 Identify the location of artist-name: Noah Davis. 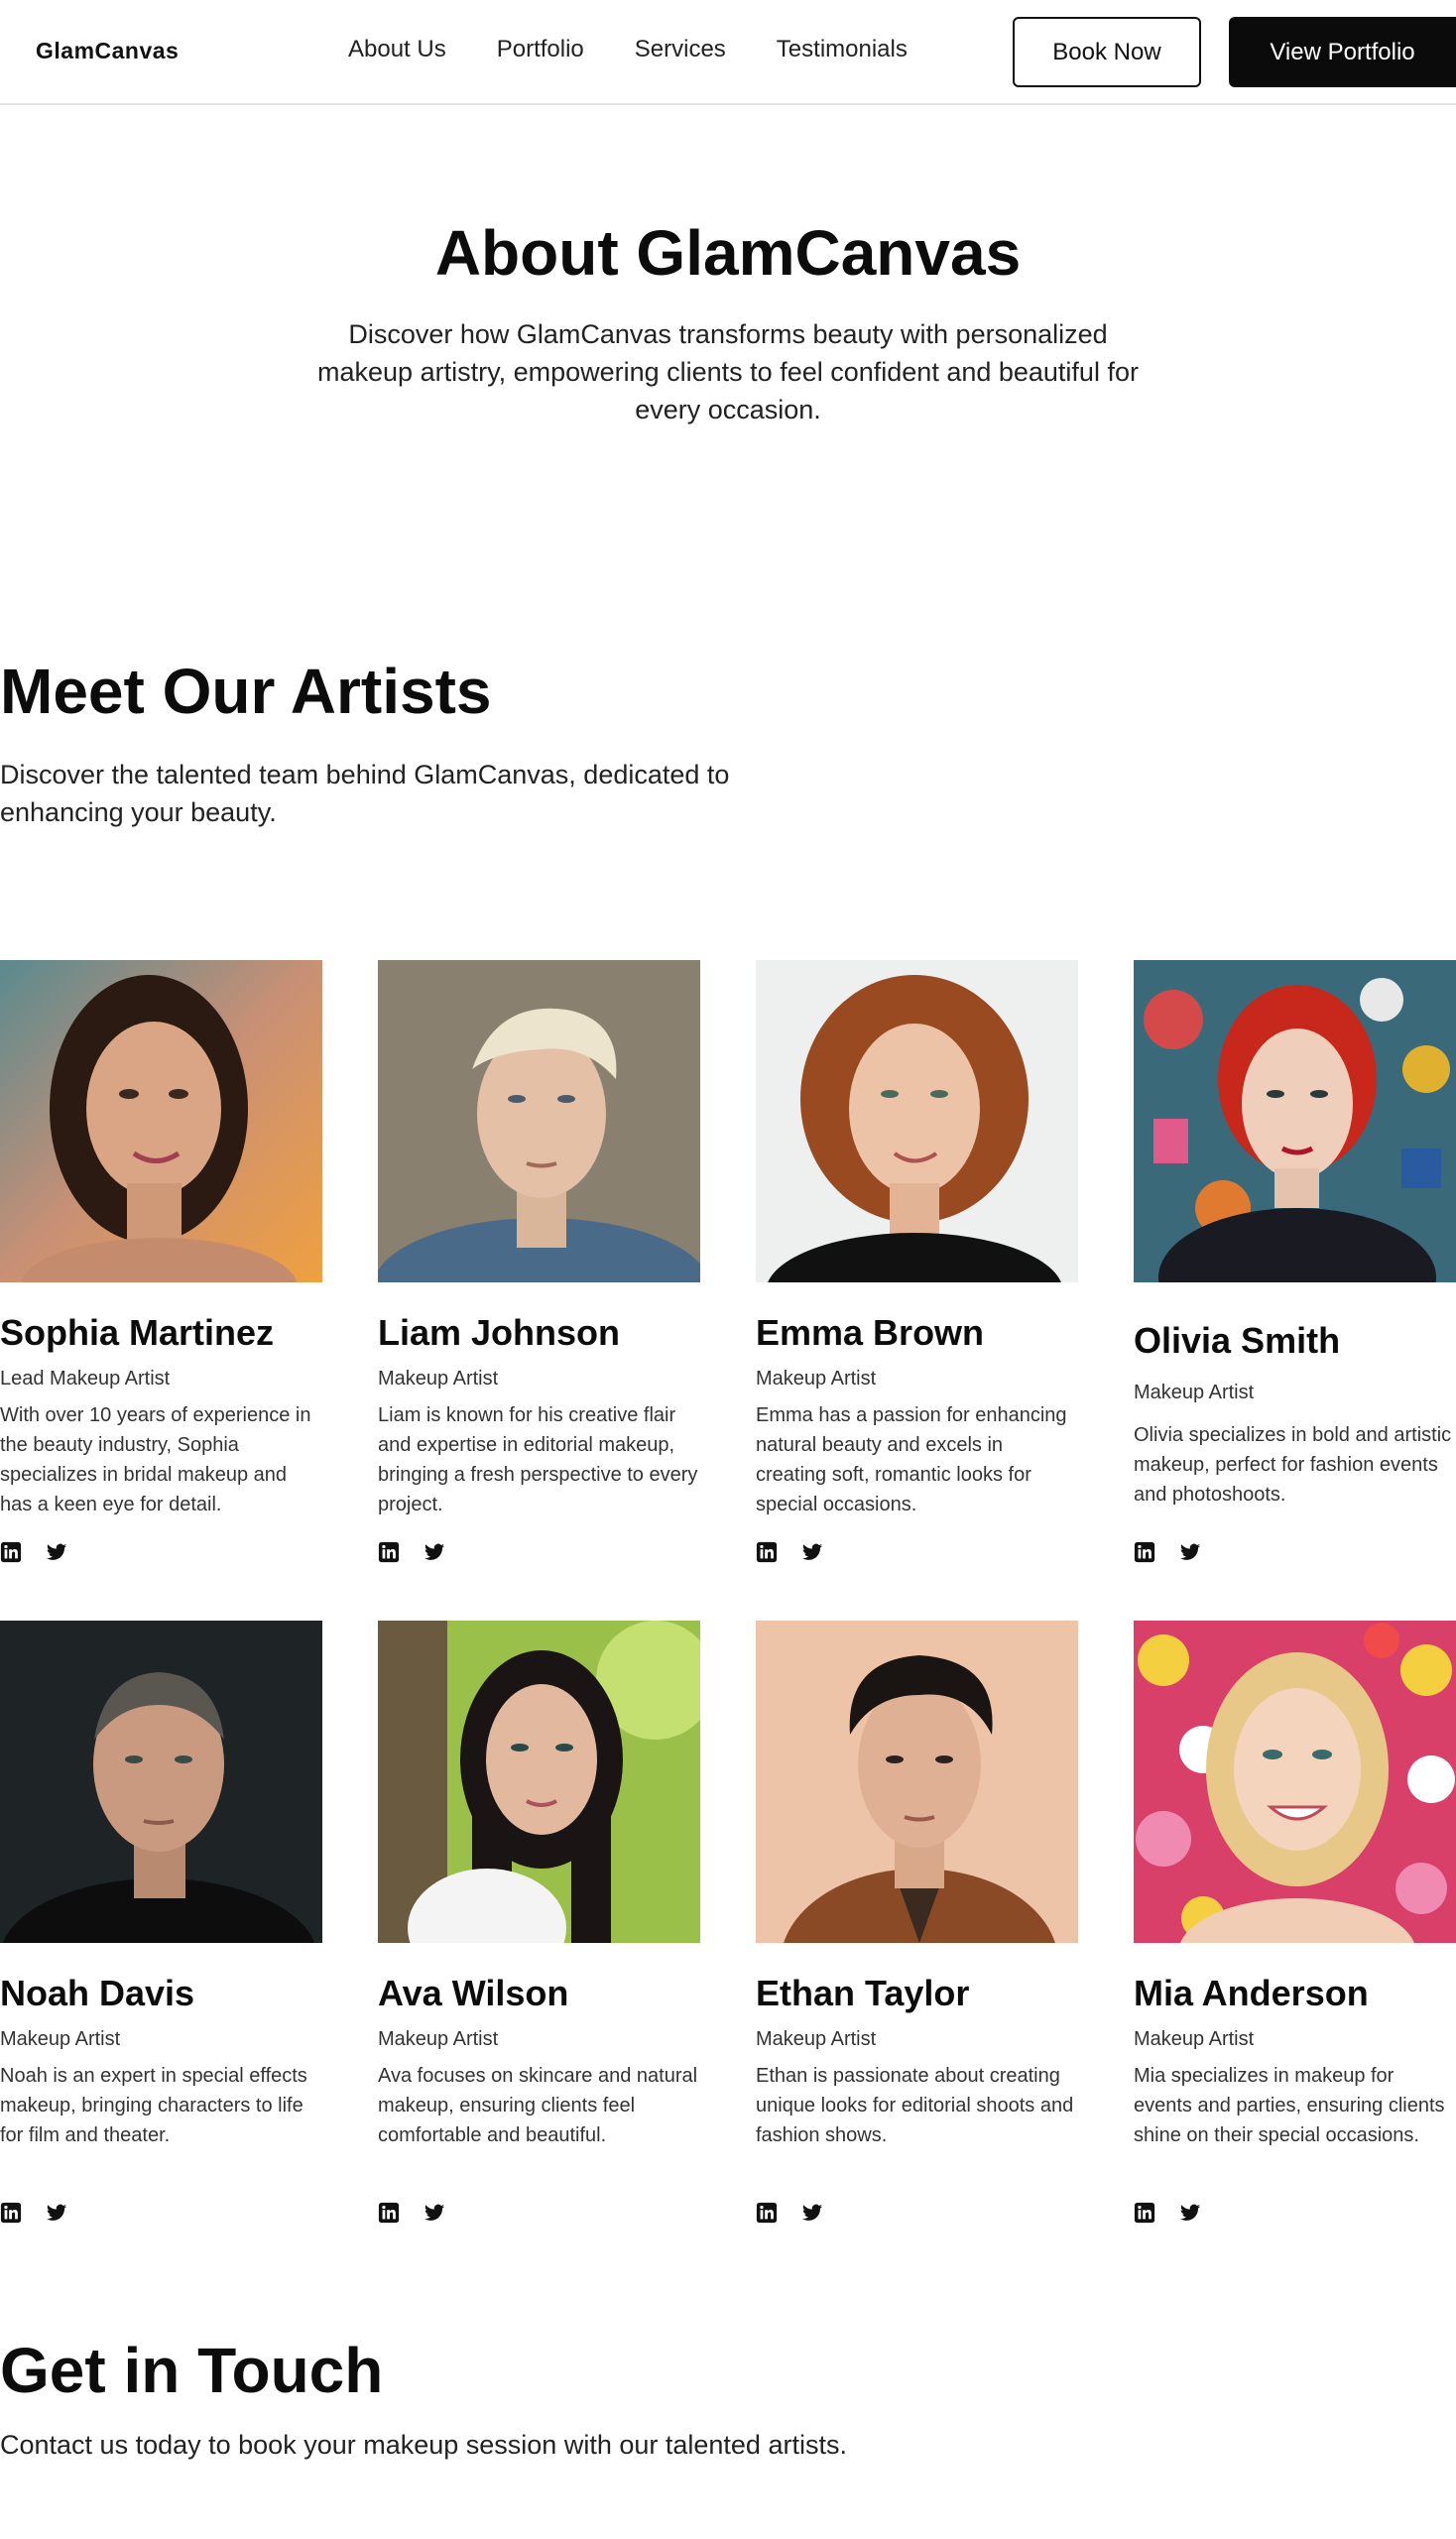
(97, 1993).